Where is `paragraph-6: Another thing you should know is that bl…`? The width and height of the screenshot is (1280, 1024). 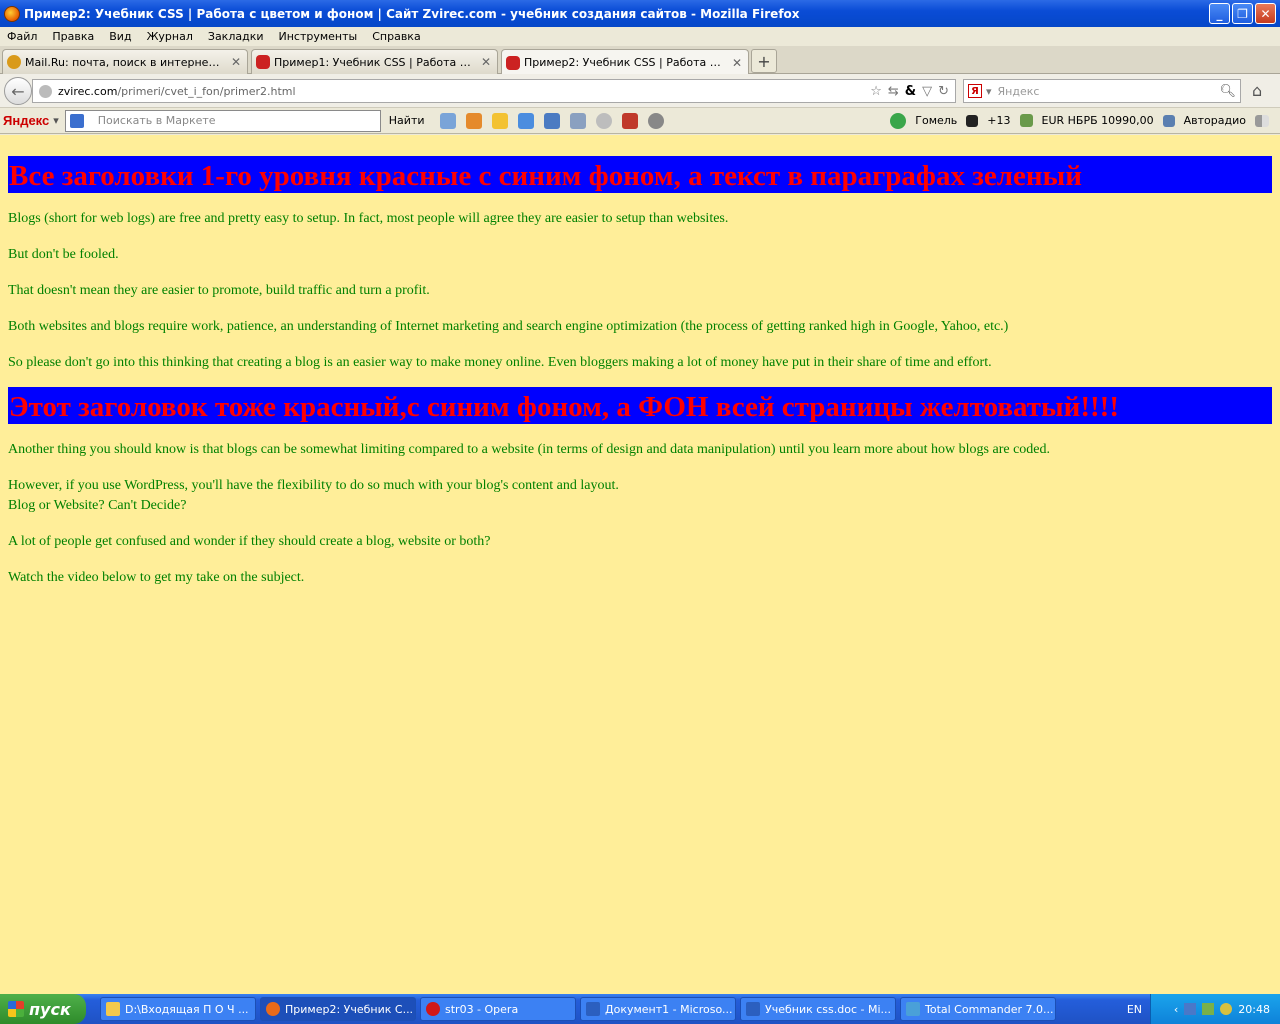
paragraph-6: Another thing you should know is that bl… is located at coordinates (529, 449).